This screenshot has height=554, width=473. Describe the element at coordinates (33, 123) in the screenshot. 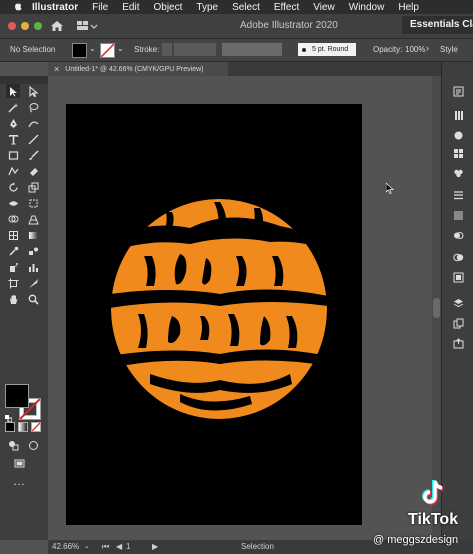

I see `curvature-tool-icon` at that location.